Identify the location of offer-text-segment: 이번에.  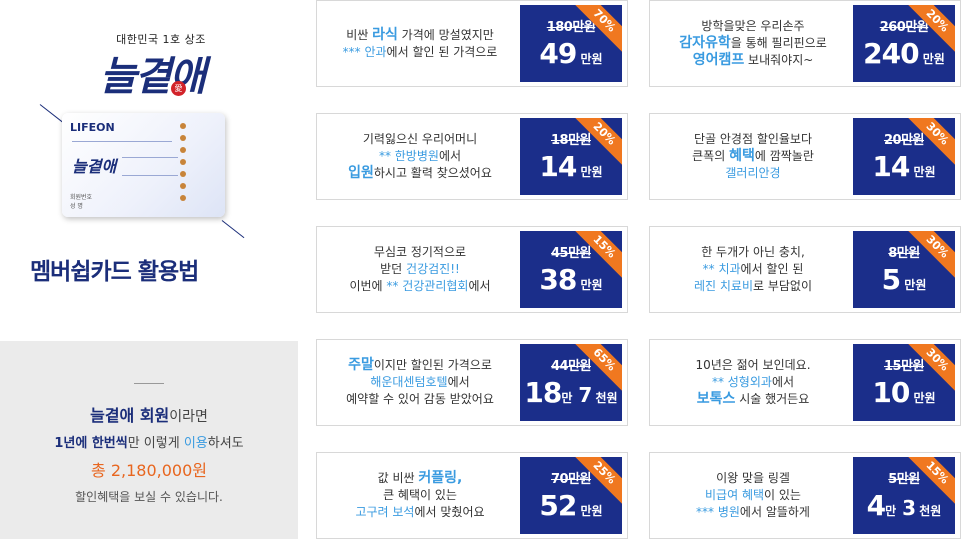
(368, 286).